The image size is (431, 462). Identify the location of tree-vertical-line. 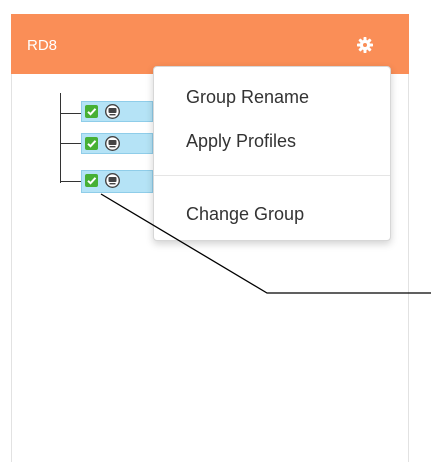
(60, 138).